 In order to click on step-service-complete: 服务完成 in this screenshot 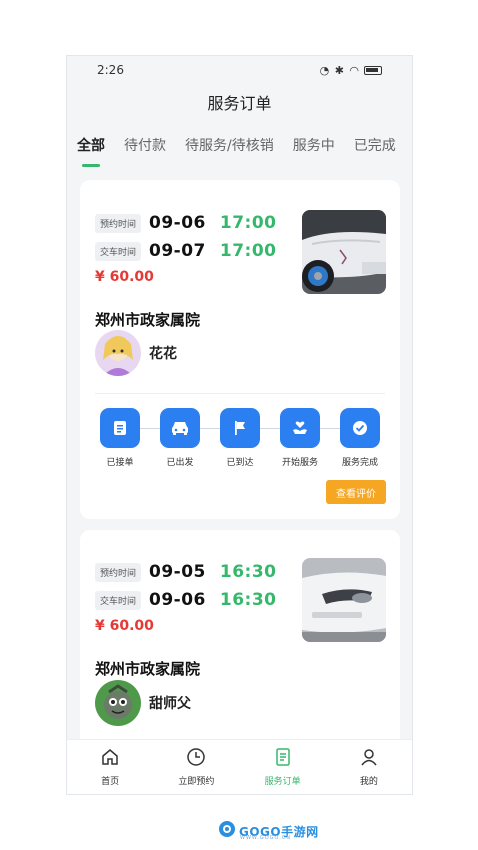, I will do `click(360, 438)`.